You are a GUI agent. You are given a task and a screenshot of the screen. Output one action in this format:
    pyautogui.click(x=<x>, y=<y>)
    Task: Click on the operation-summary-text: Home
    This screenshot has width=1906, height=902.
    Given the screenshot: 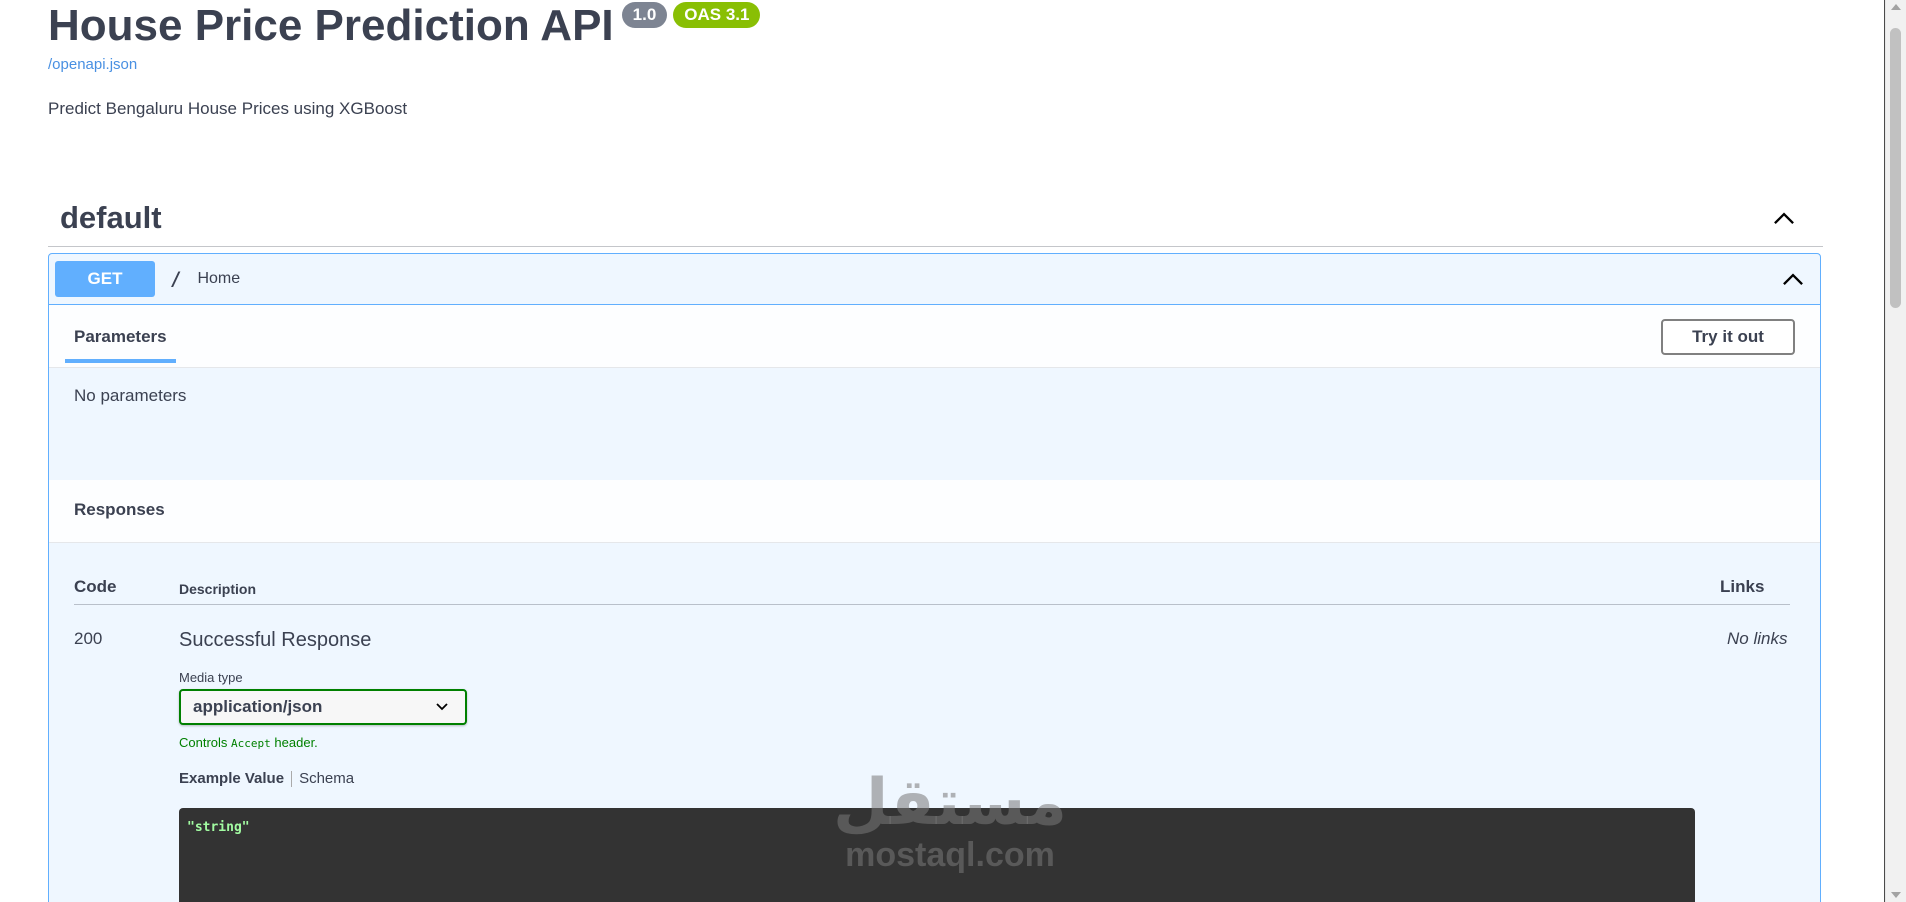 What is the action you would take?
    pyautogui.click(x=219, y=278)
    